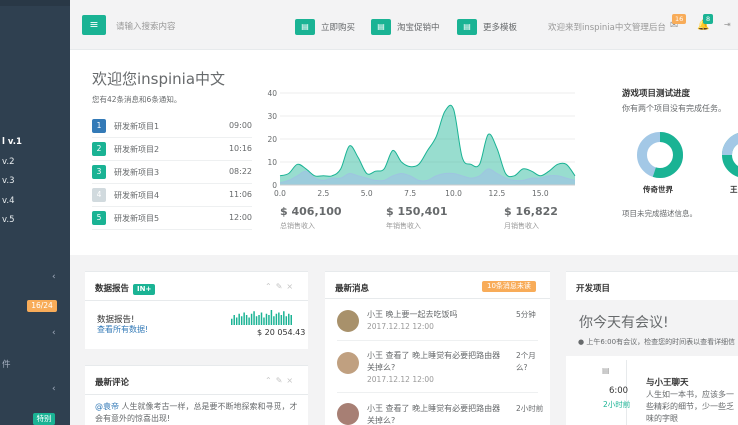 This screenshot has width=738, height=425. I want to click on sales-area-chart: 0 10 20 30 40 0.0 2.5 5.0 7.5 10.0 12.5 15.0, so click(425, 145).